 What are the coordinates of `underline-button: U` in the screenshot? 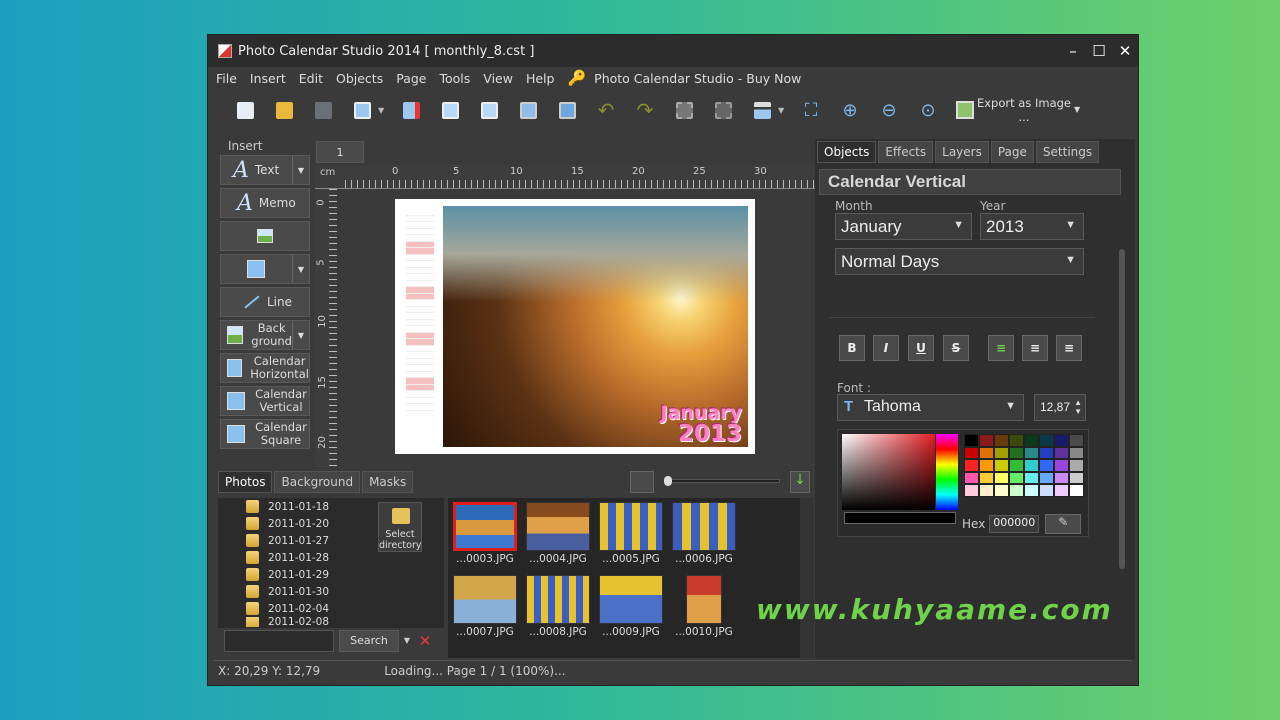 It's located at (921, 348).